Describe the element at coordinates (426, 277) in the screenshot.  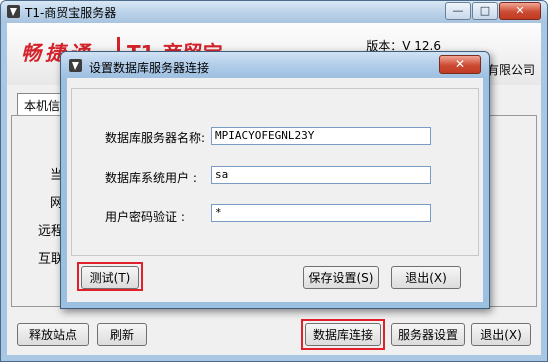
I see `dialog-exit-button: 退出(X)` at that location.